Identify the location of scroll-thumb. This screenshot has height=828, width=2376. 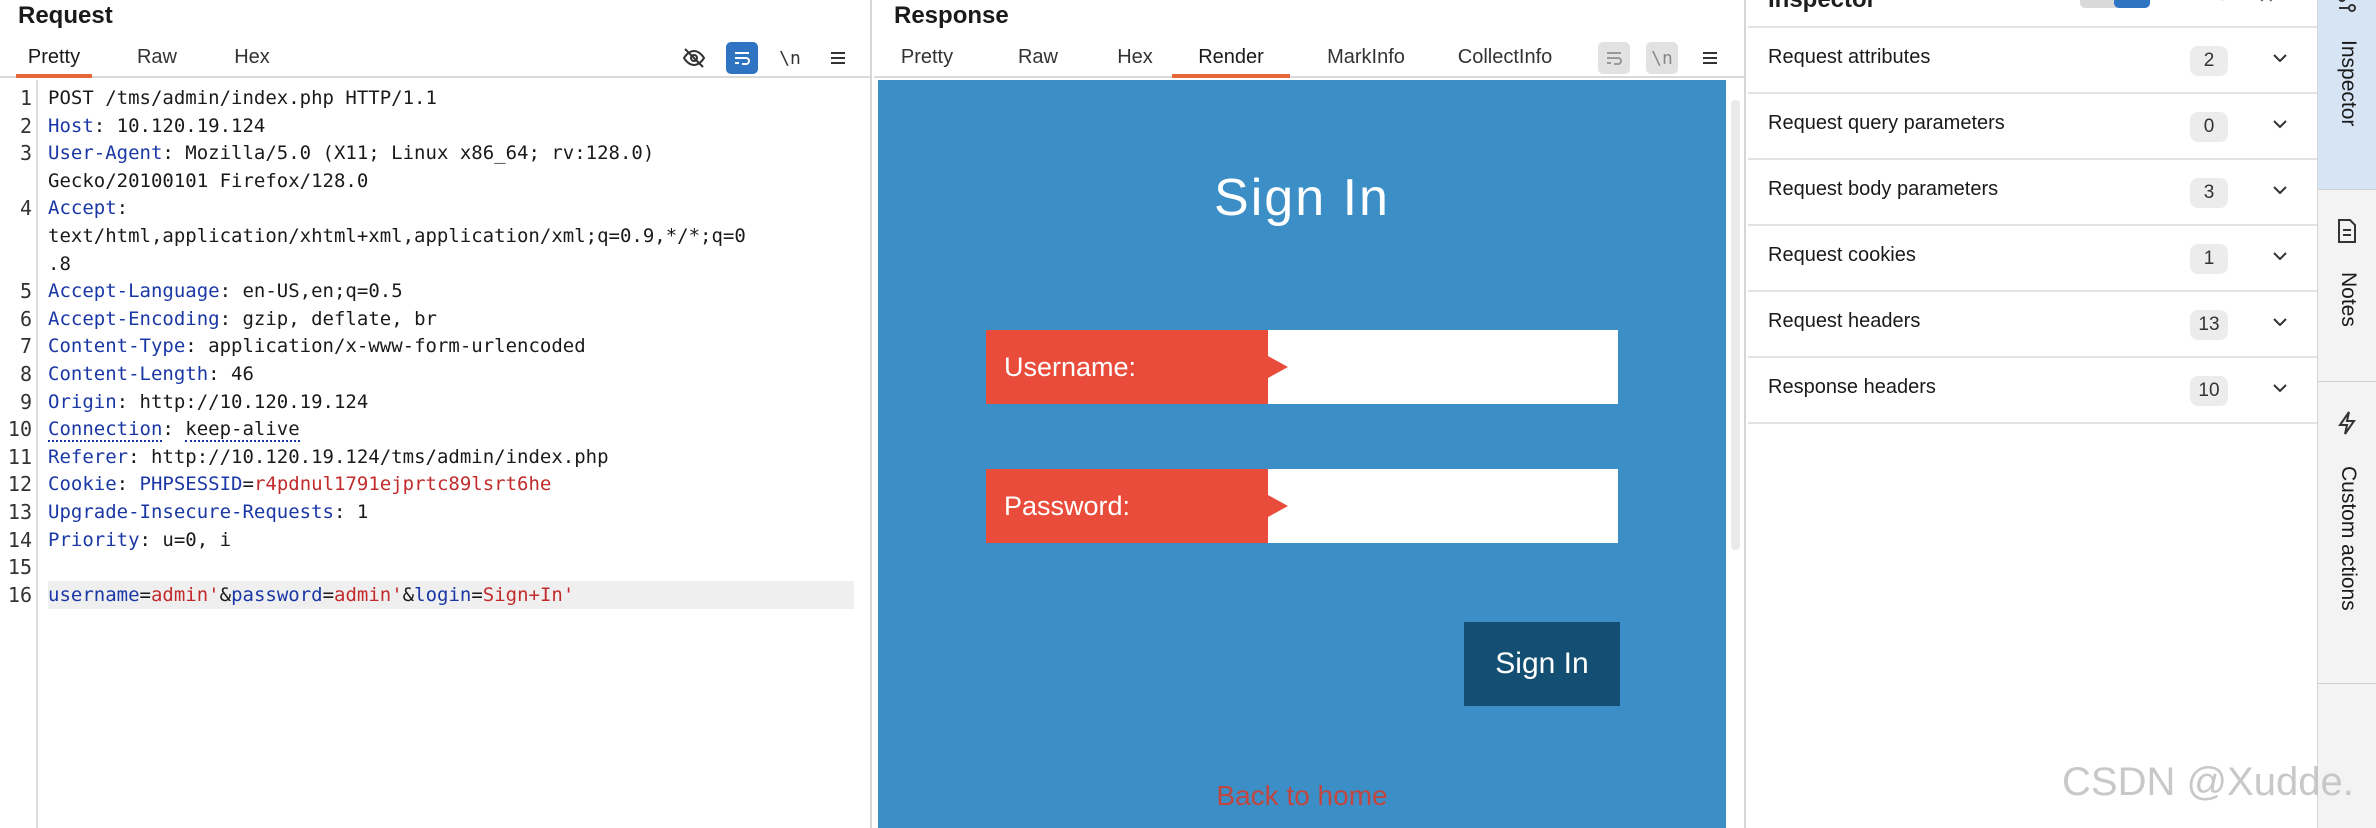
(1735, 325).